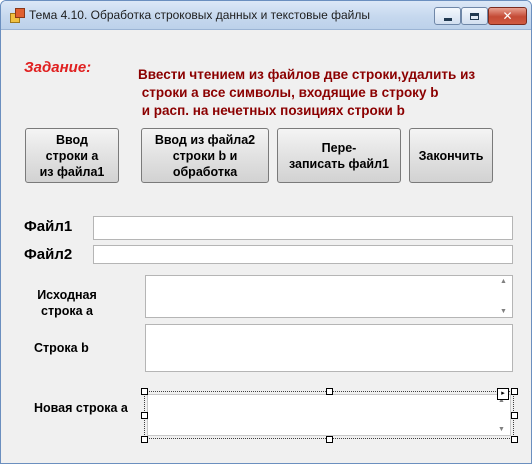  I want to click on scroll-up-icon: ▲, so click(503, 281).